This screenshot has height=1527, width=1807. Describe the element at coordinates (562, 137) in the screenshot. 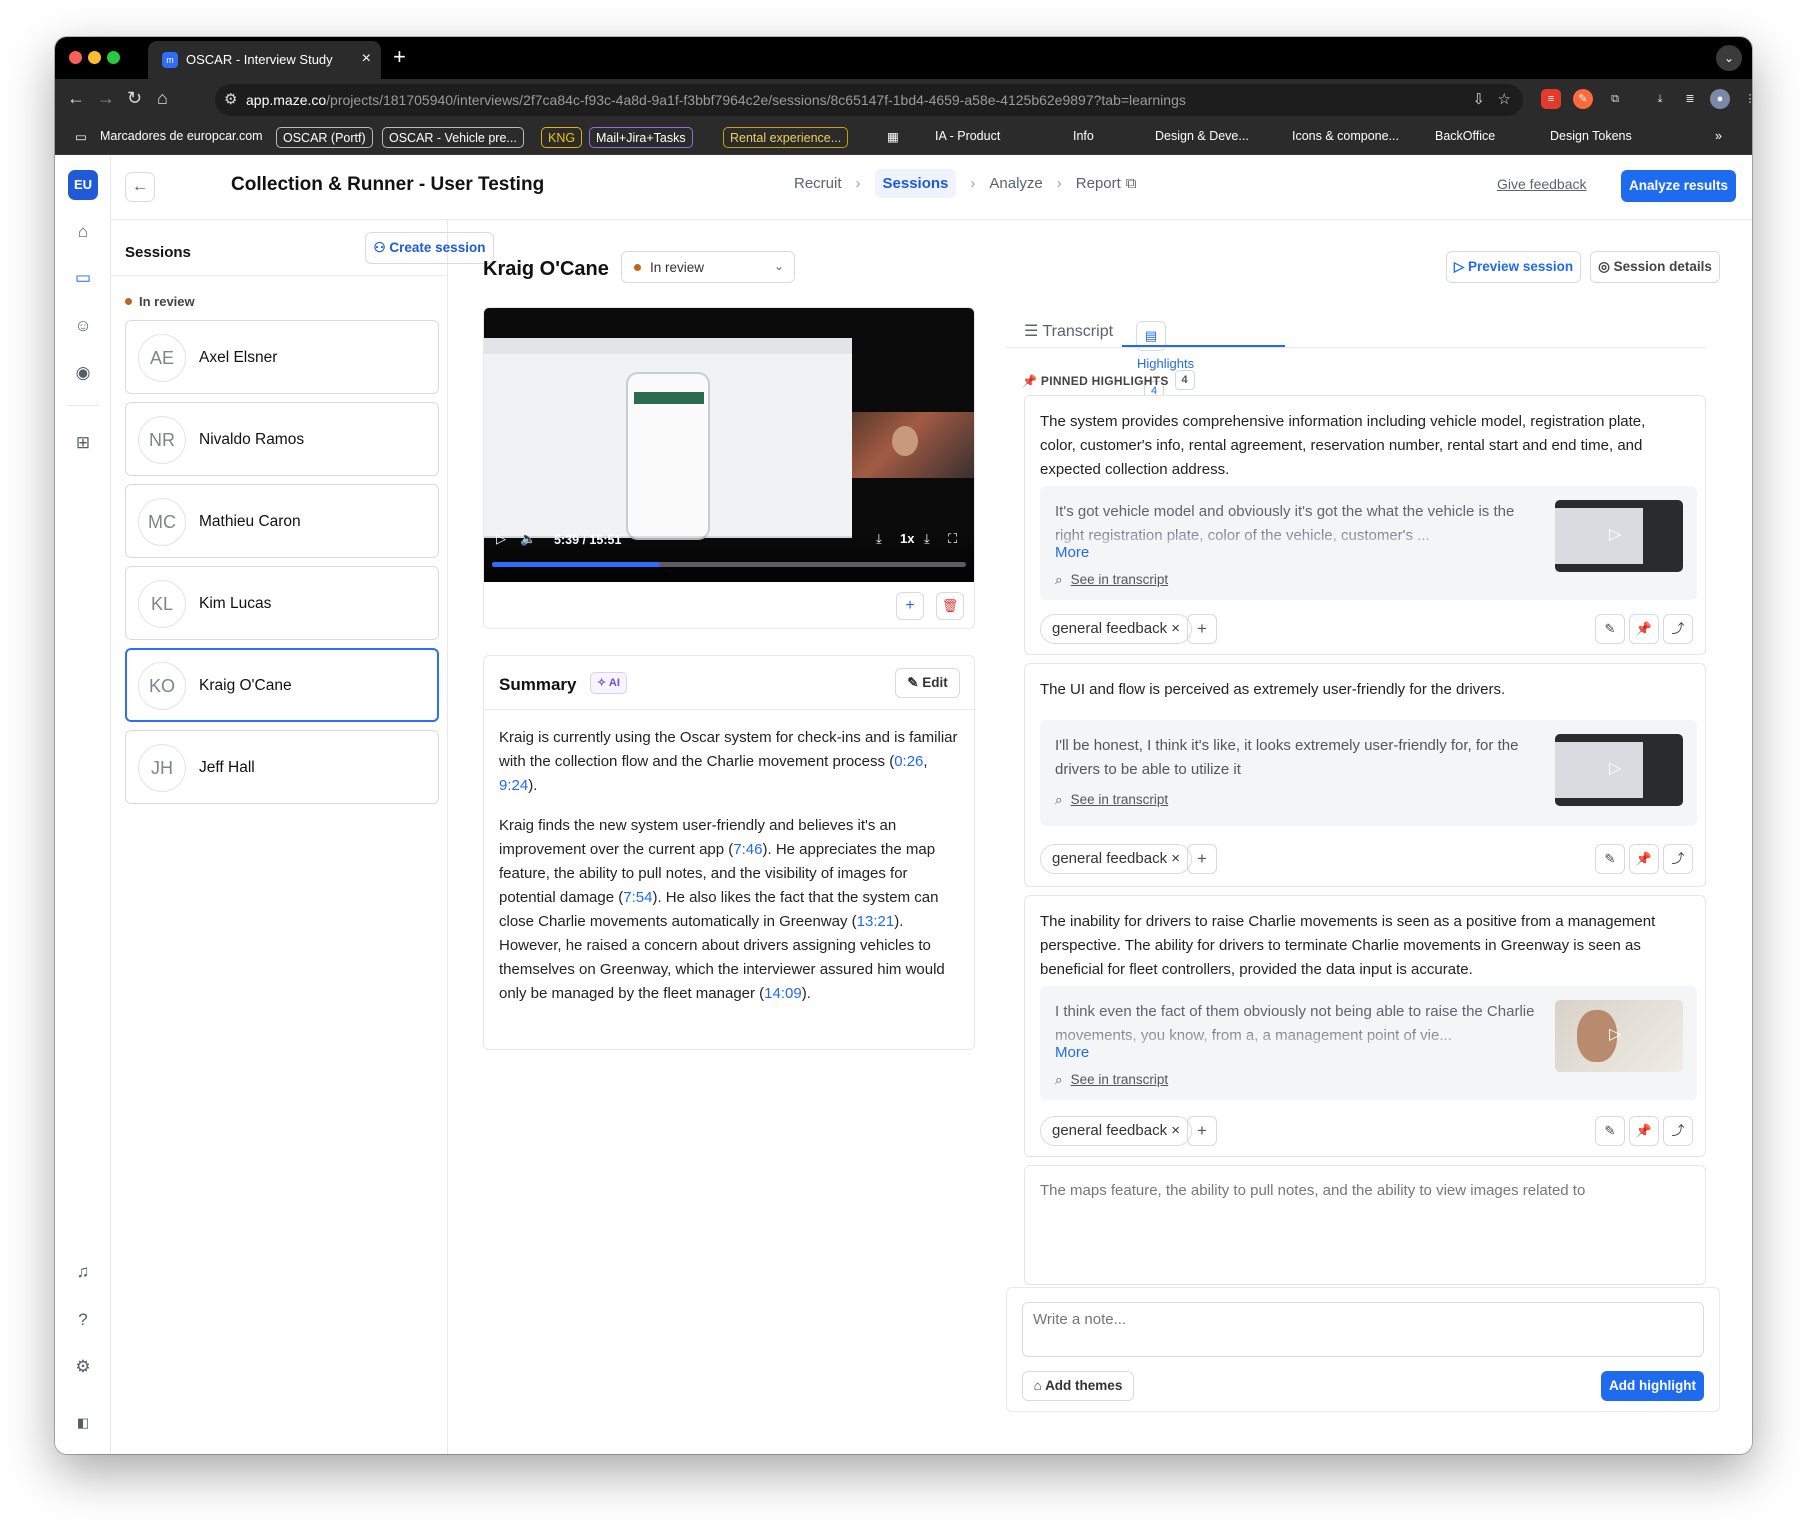

I see `bookmark-item: KNG` at that location.